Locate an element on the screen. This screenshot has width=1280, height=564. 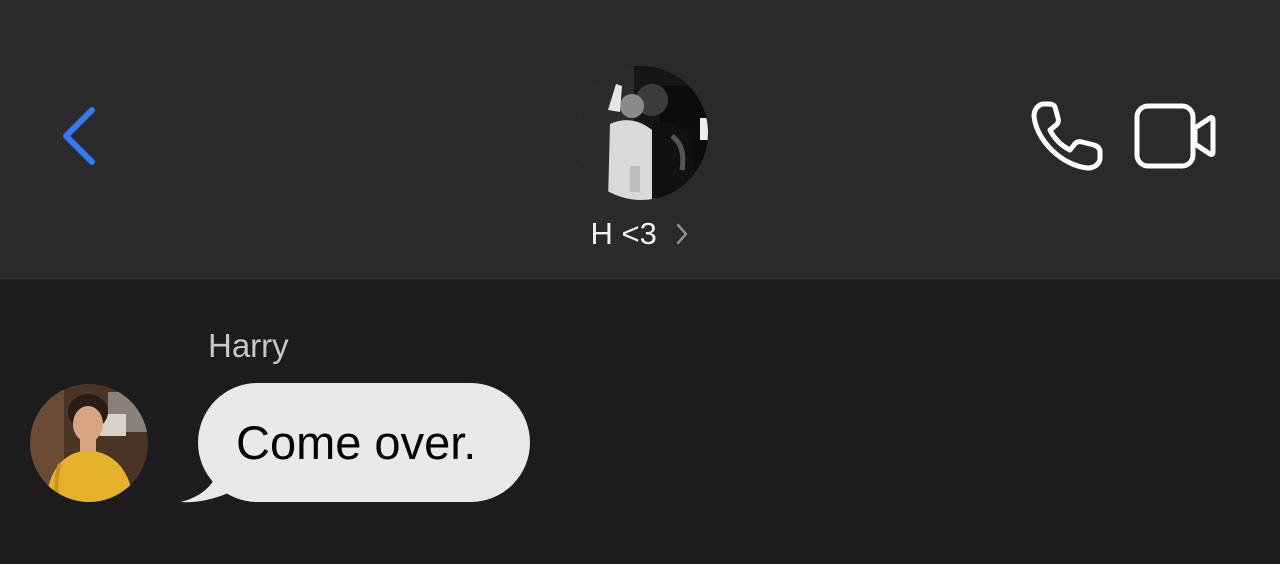
chevron-left-icon is located at coordinates (79, 136).